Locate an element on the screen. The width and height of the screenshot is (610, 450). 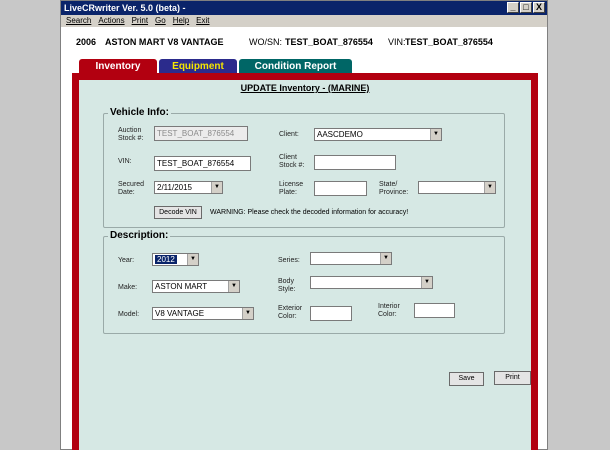
series-select: ▼ is located at coordinates (351, 258).